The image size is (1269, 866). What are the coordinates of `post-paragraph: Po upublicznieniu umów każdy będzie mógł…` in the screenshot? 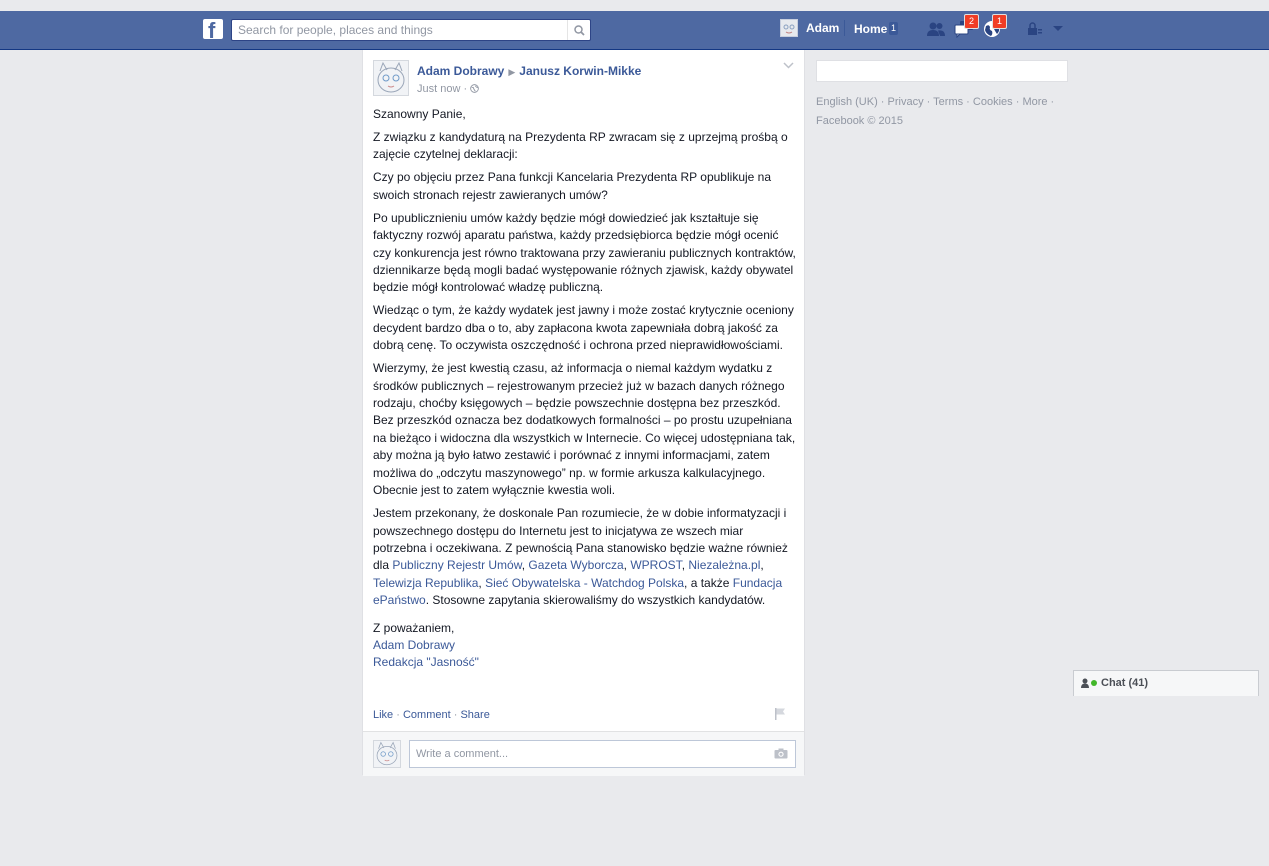 It's located at (584, 252).